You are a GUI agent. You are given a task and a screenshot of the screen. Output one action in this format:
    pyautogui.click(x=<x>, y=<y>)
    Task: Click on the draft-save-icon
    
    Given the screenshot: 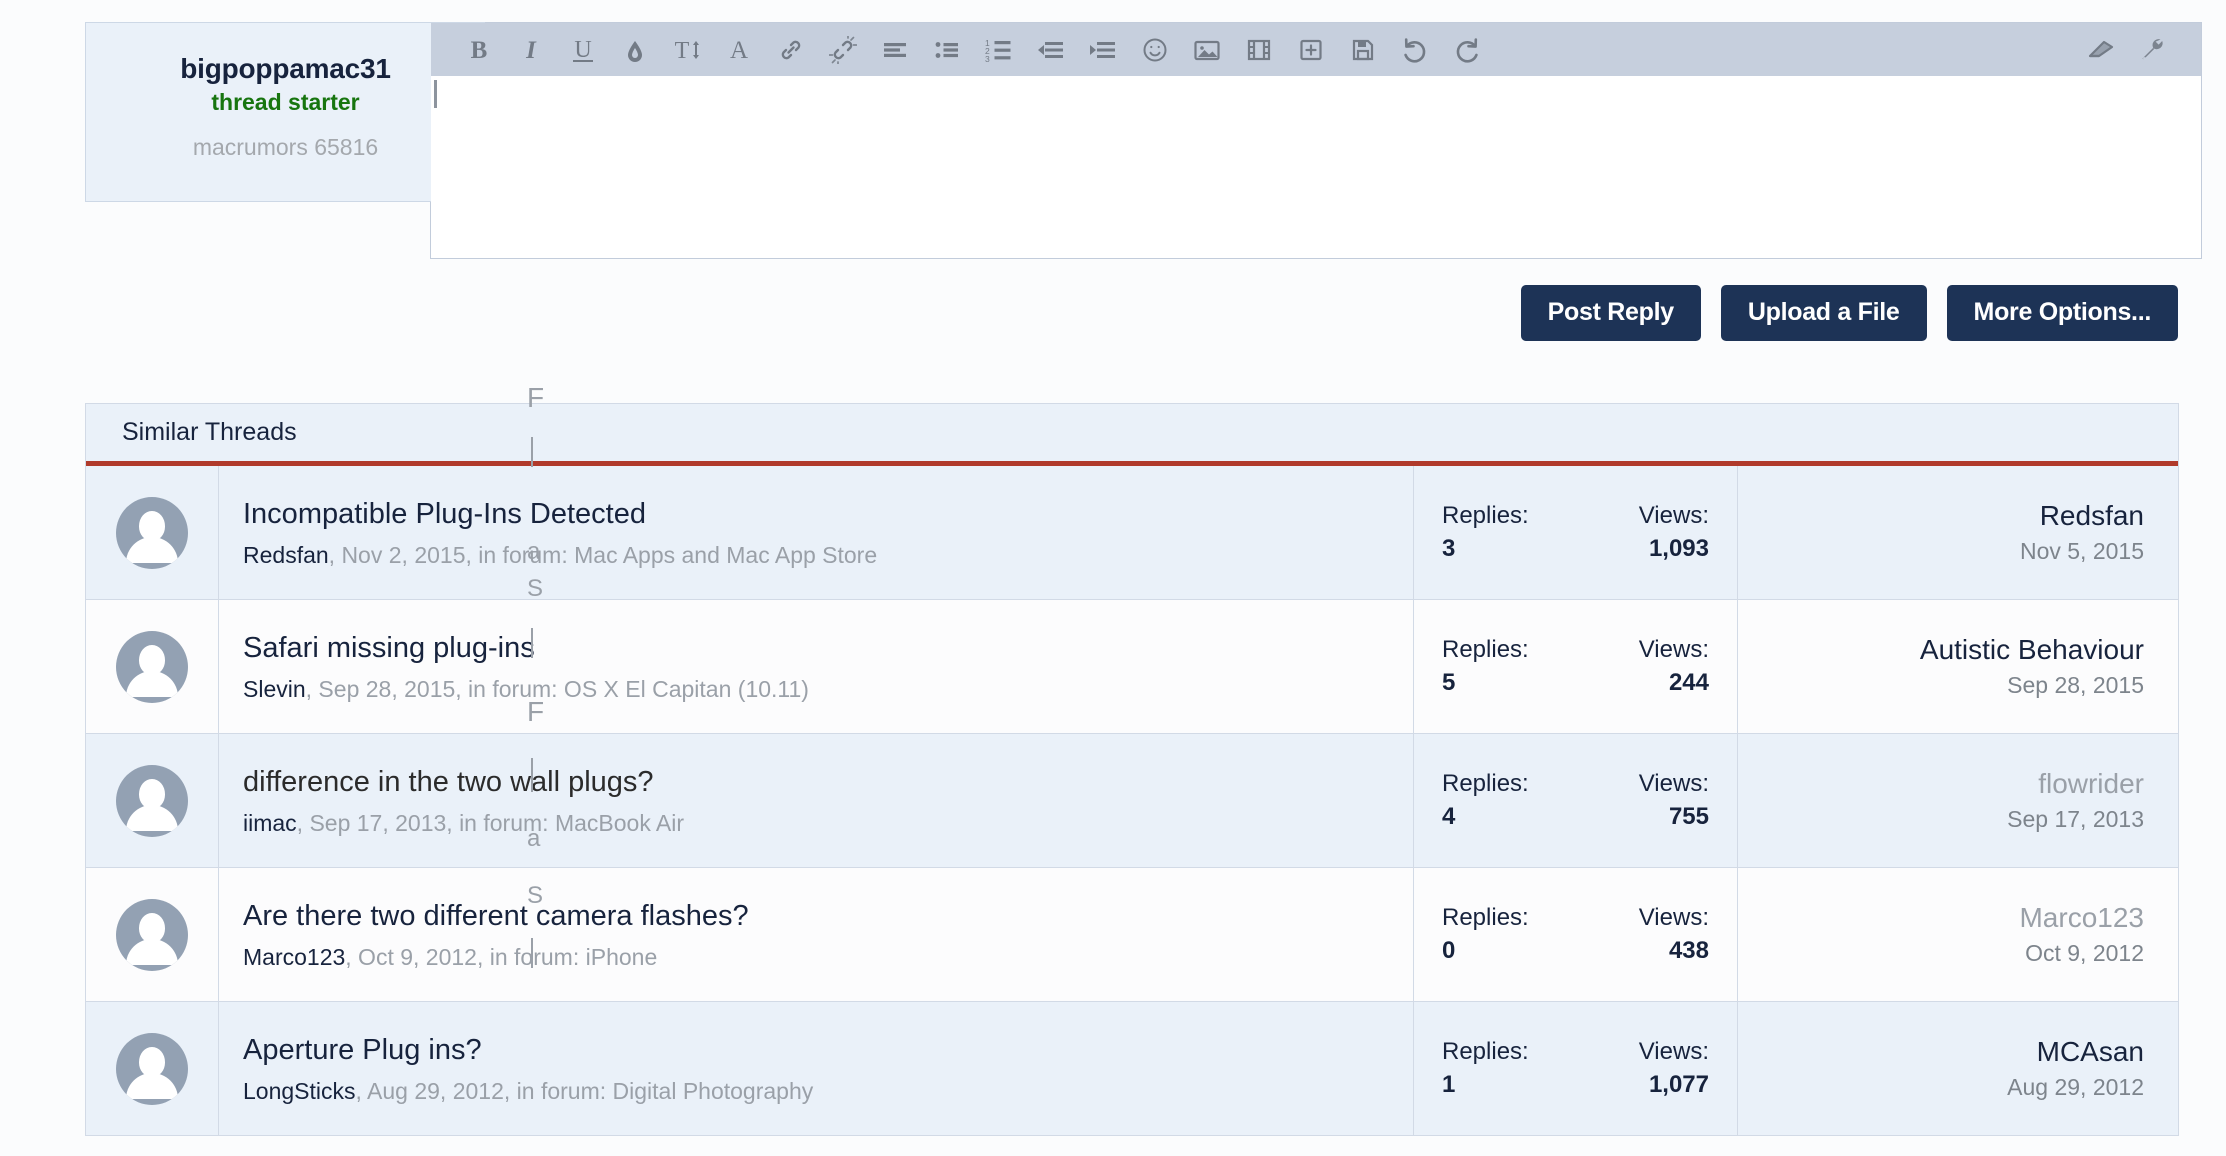 What is the action you would take?
    pyautogui.click(x=1363, y=50)
    